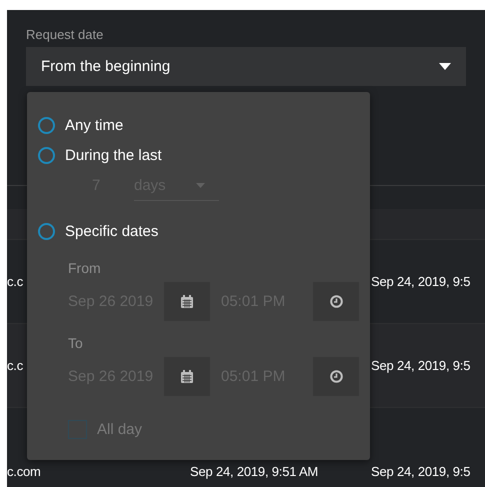 The width and height of the screenshot is (485, 487). What do you see at coordinates (76, 343) in the screenshot?
I see `range-label: To` at bounding box center [76, 343].